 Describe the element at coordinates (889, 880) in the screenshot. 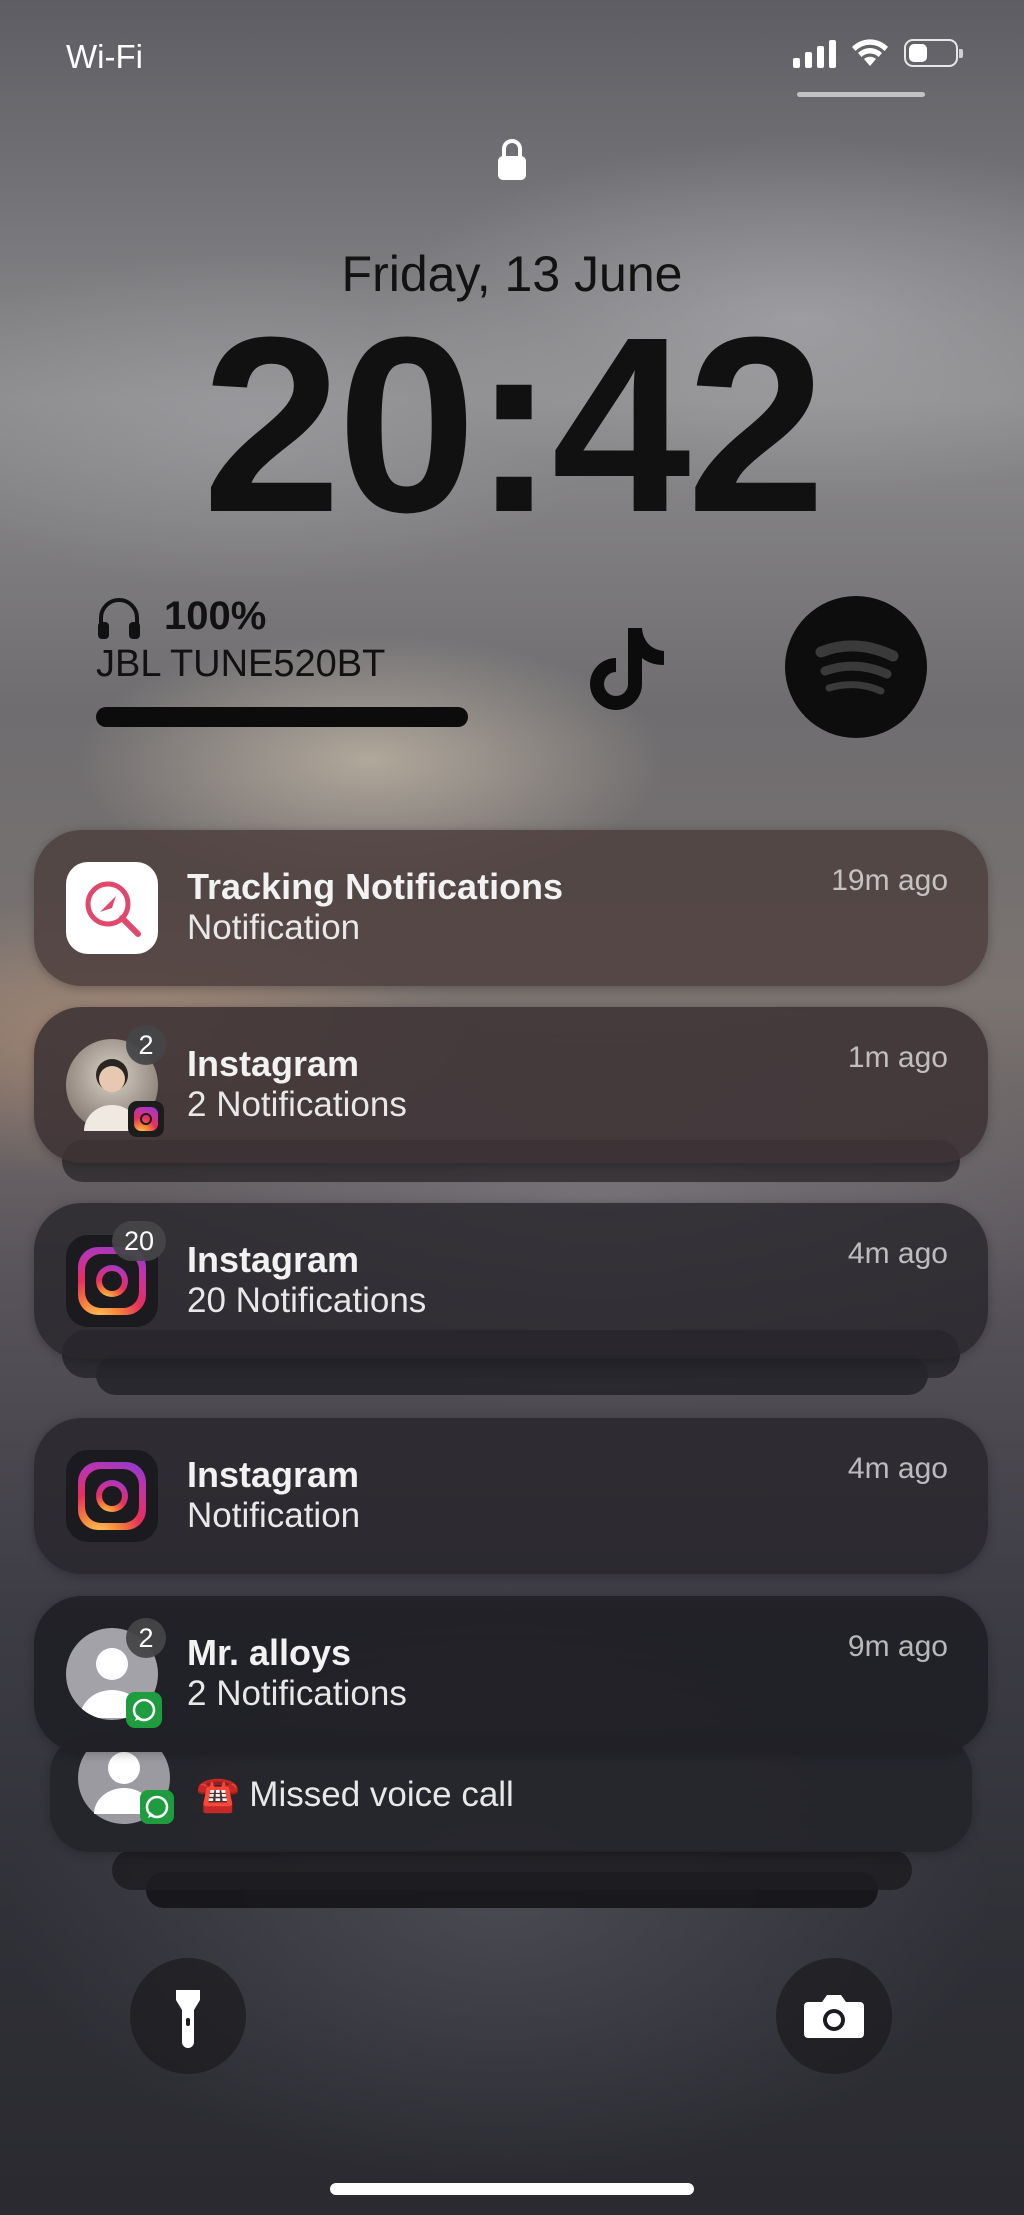

I see `notification-time: 19m ago` at that location.